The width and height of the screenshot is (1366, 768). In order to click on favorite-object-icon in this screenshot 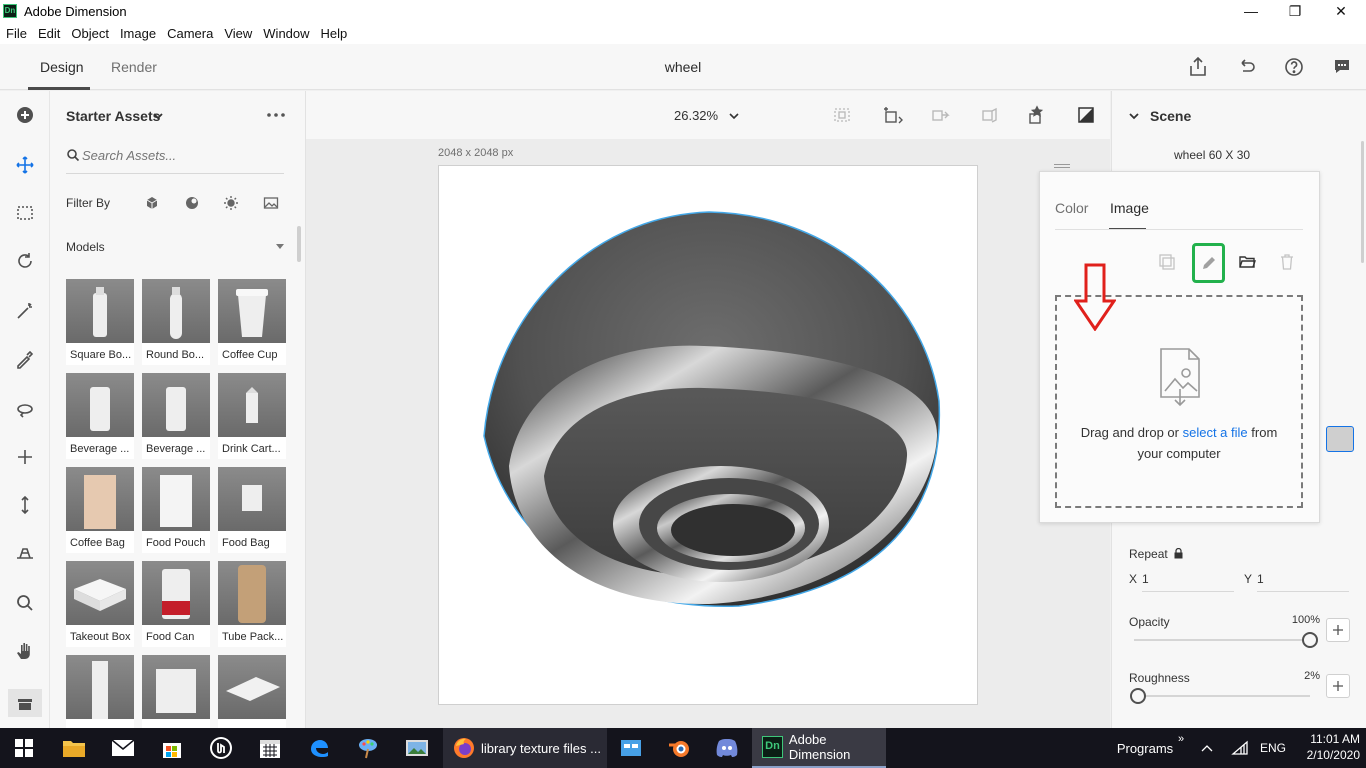, I will do `click(1037, 116)`.